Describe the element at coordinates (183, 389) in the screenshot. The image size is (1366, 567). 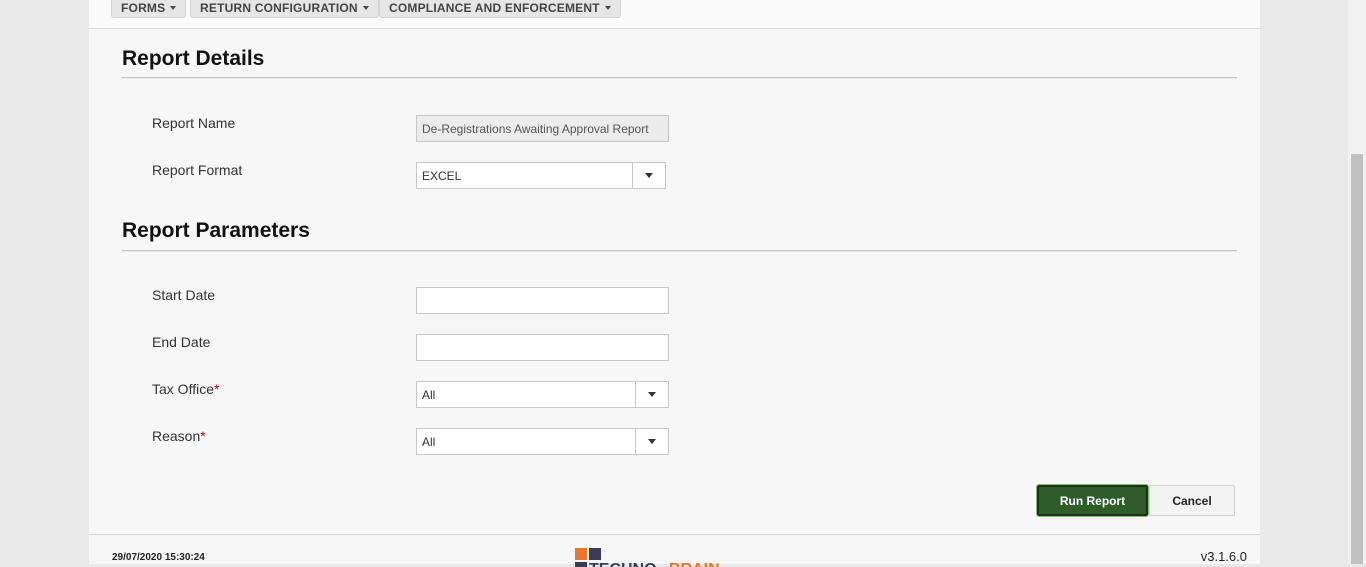
I see `tax-office-label-text: Tax Office` at that location.